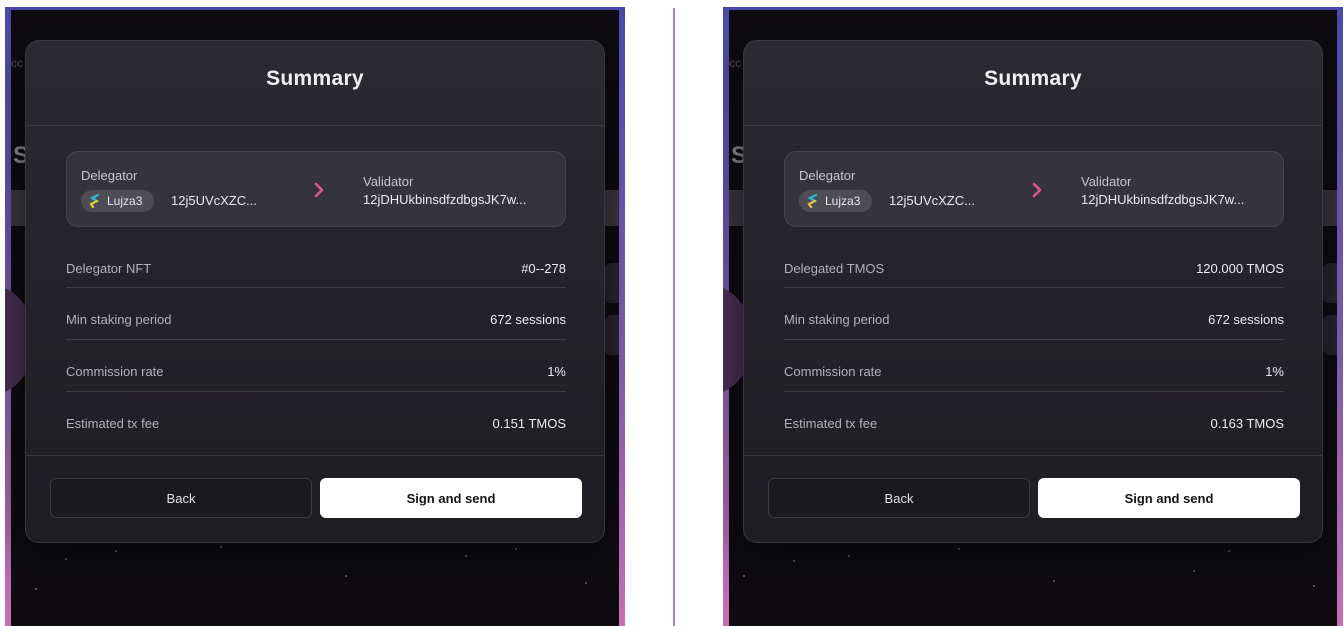  I want to click on row-label: Delegated TMOS, so click(834, 268).